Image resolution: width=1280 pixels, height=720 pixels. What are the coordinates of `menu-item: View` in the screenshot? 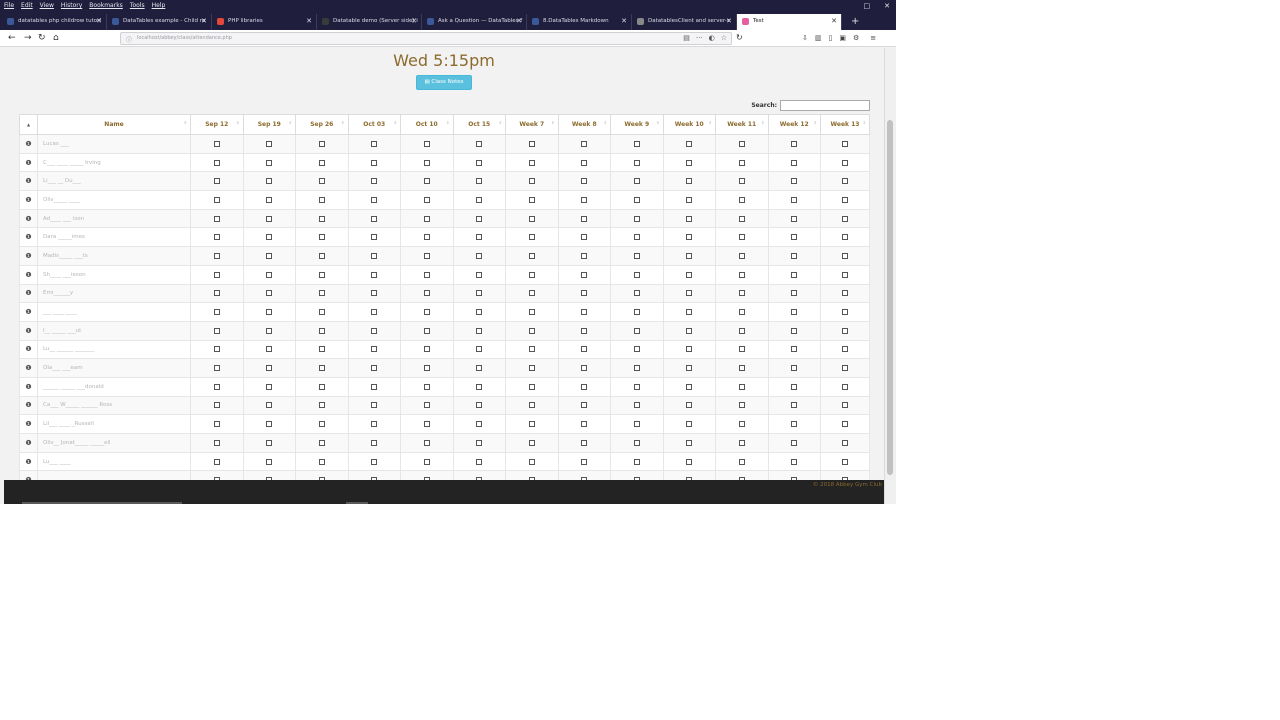 It's located at (47, 6).